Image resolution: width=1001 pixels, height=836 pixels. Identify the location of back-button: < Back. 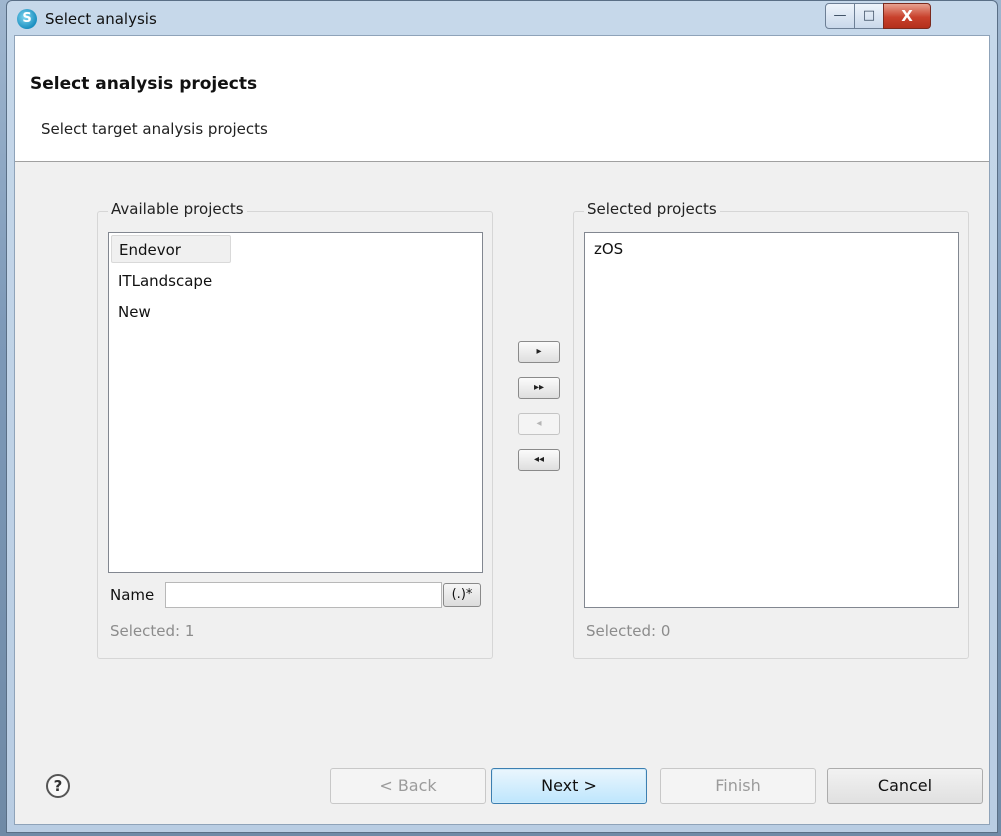
(408, 786).